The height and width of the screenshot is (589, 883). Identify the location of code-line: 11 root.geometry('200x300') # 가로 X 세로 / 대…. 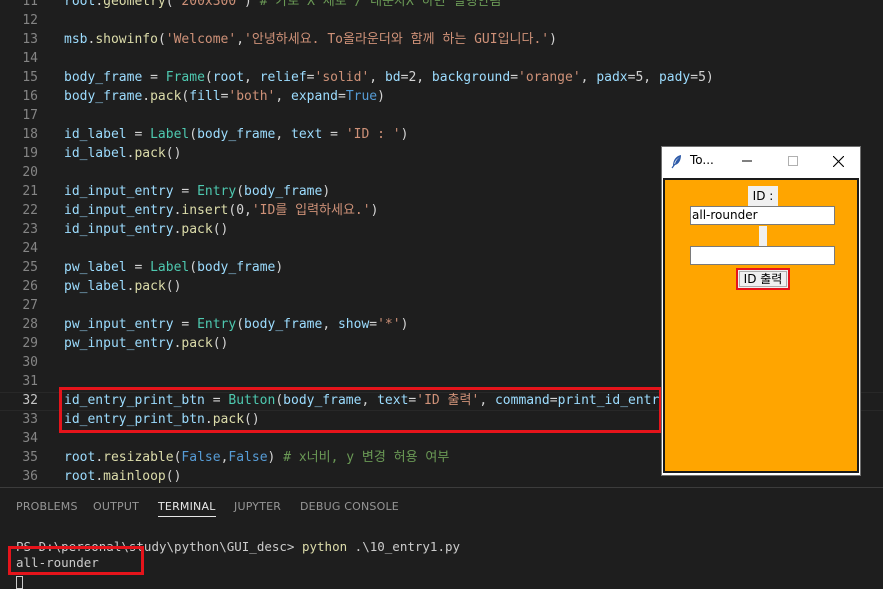
(441, 5).